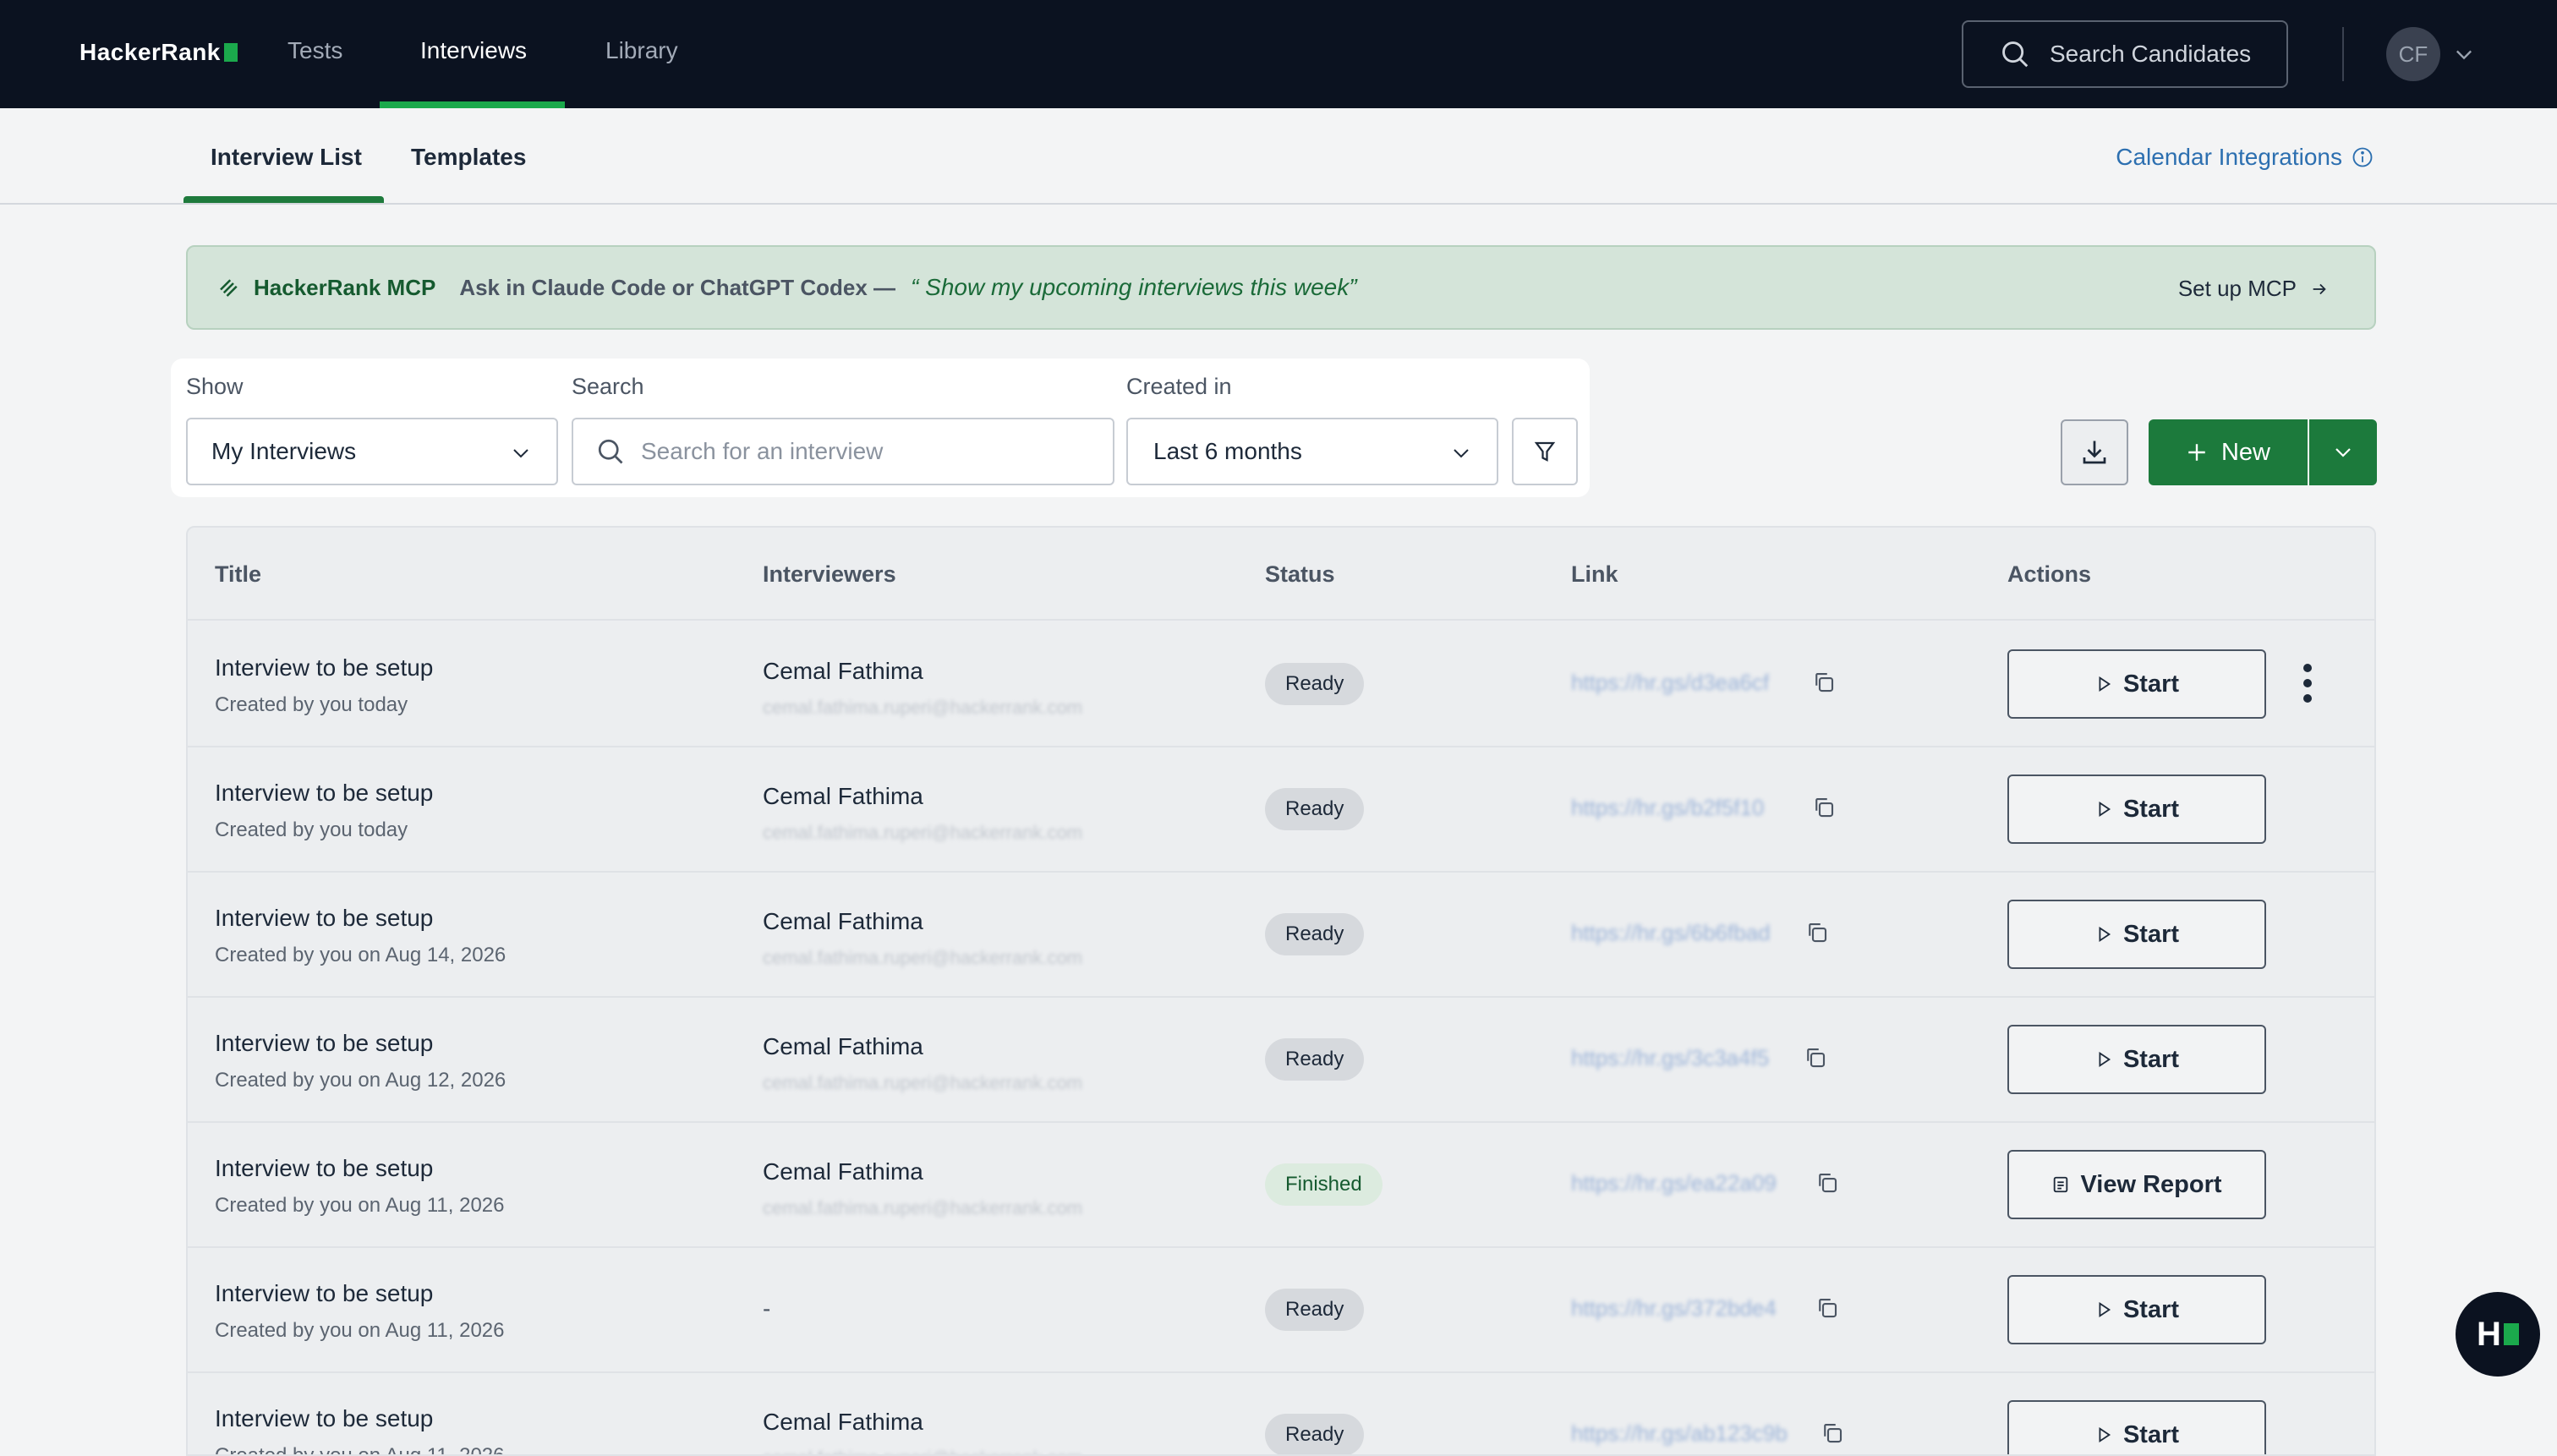 Image resolution: width=2557 pixels, height=1456 pixels. Describe the element at coordinates (345, 287) in the screenshot. I see `mcp-title: HackerRank MCP` at that location.